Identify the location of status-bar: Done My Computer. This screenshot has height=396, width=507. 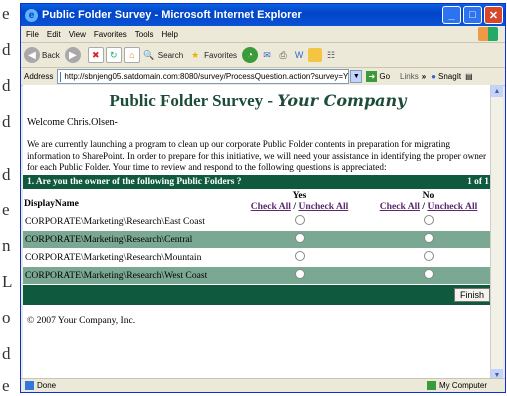
(263, 385).